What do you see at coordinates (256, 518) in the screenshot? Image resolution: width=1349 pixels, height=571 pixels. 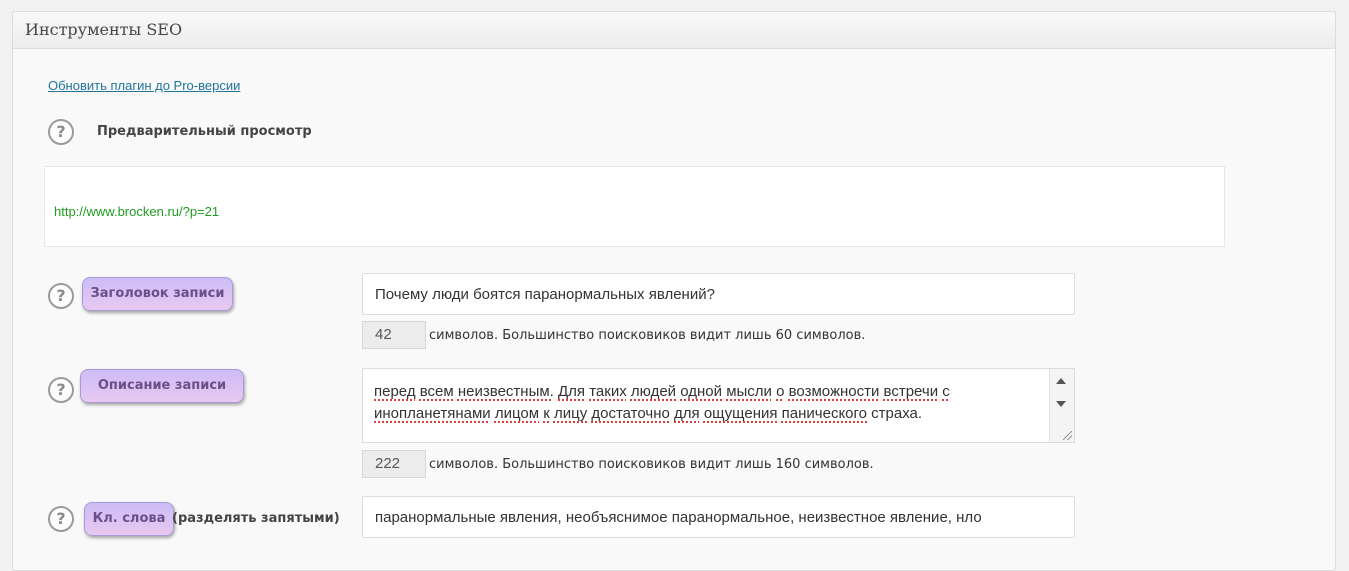 I see `keywords-hint: (разделять запятыми)` at bounding box center [256, 518].